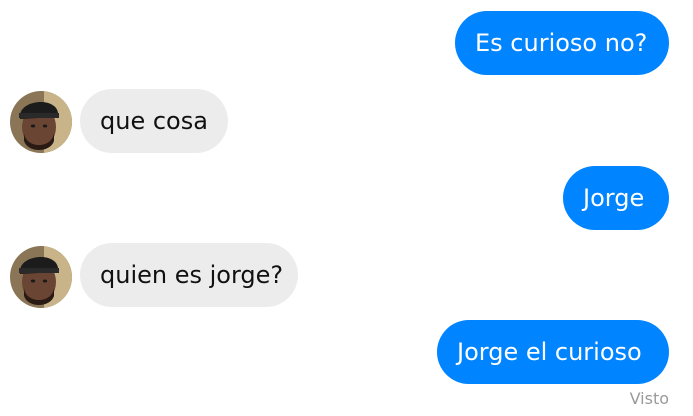 This screenshot has height=416, width=693. I want to click on seen-status: Visto, so click(649, 398).